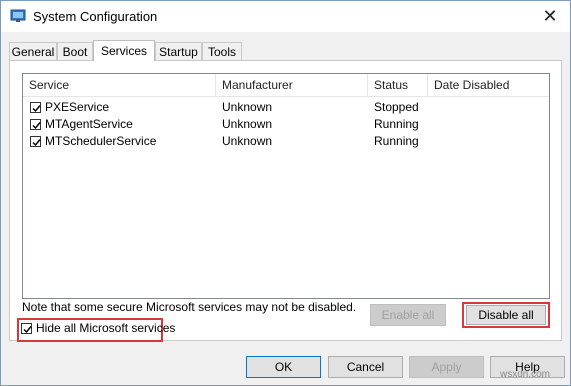 This screenshot has height=386, width=571. I want to click on table-row: MTAgentService Unknown Running, so click(286, 124).